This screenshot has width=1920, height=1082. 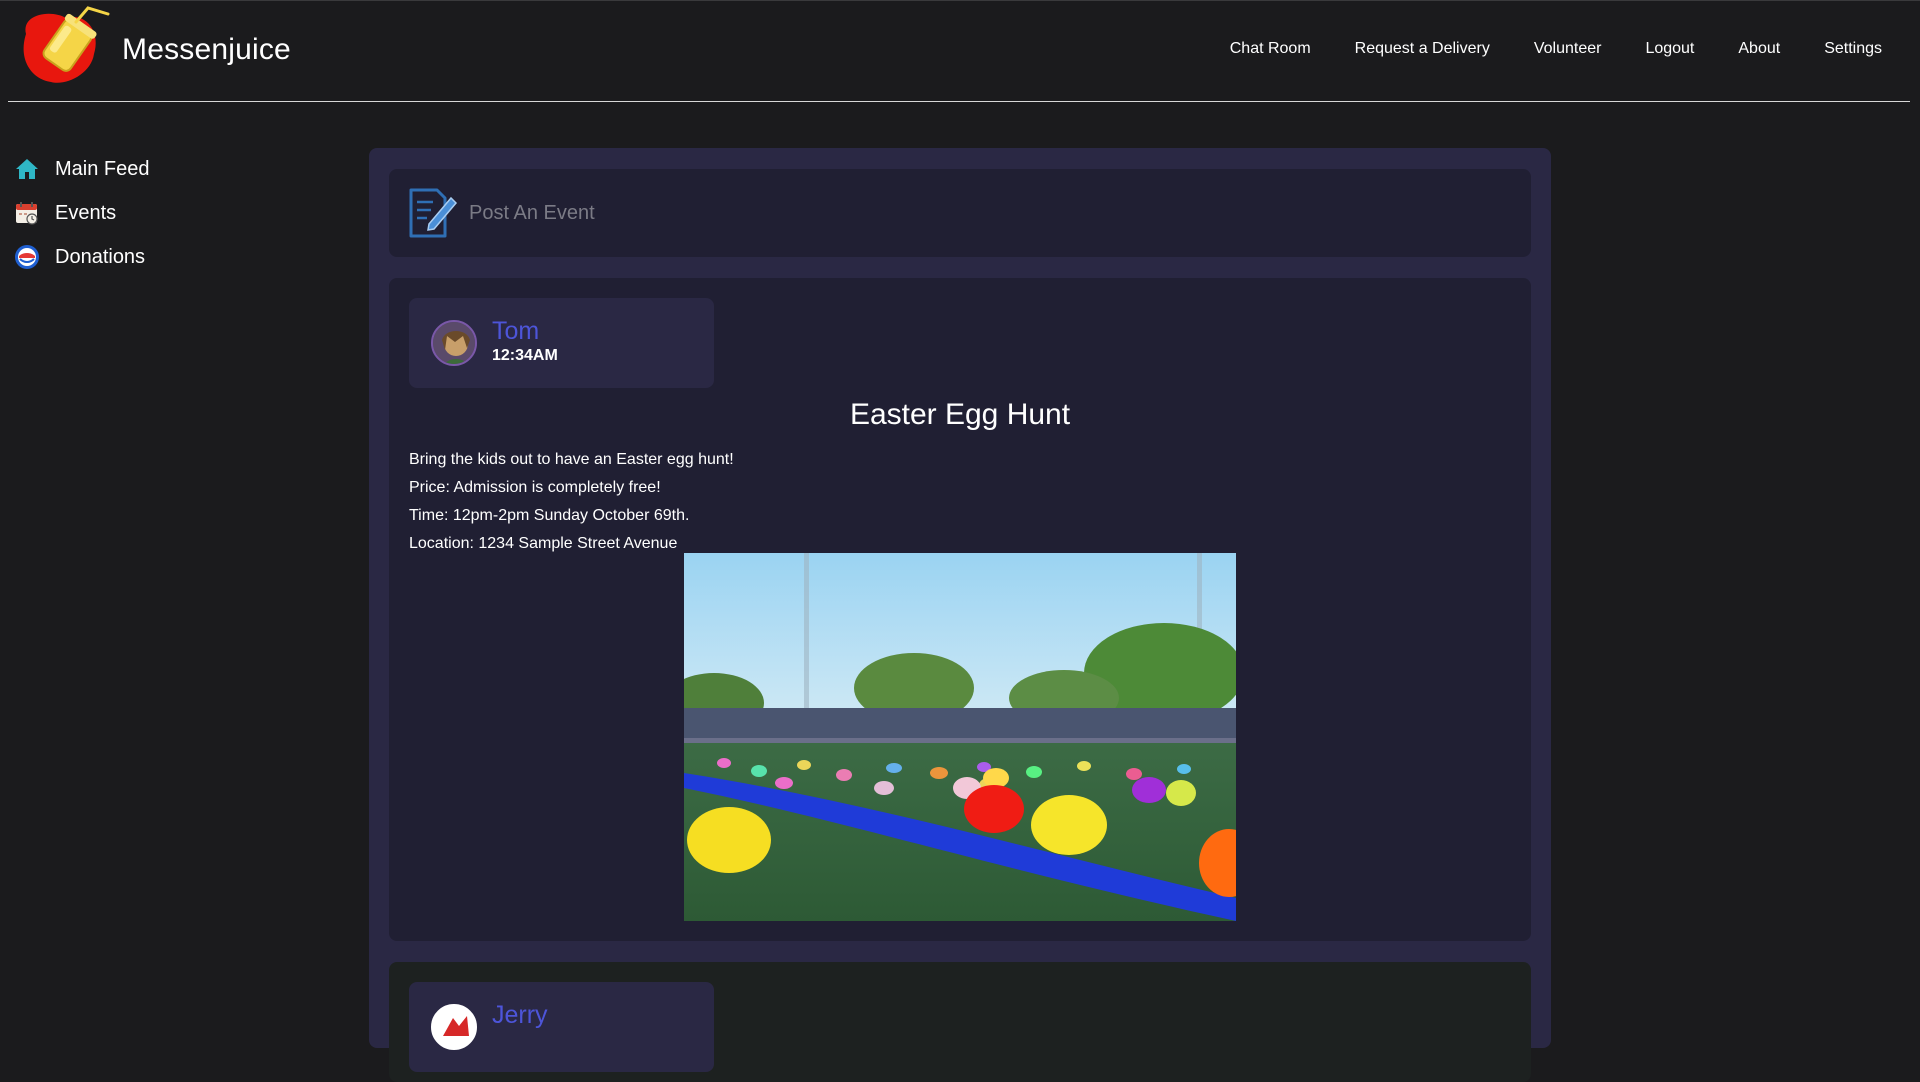 I want to click on post-event-placeholder: Post An Event, so click(x=532, y=212).